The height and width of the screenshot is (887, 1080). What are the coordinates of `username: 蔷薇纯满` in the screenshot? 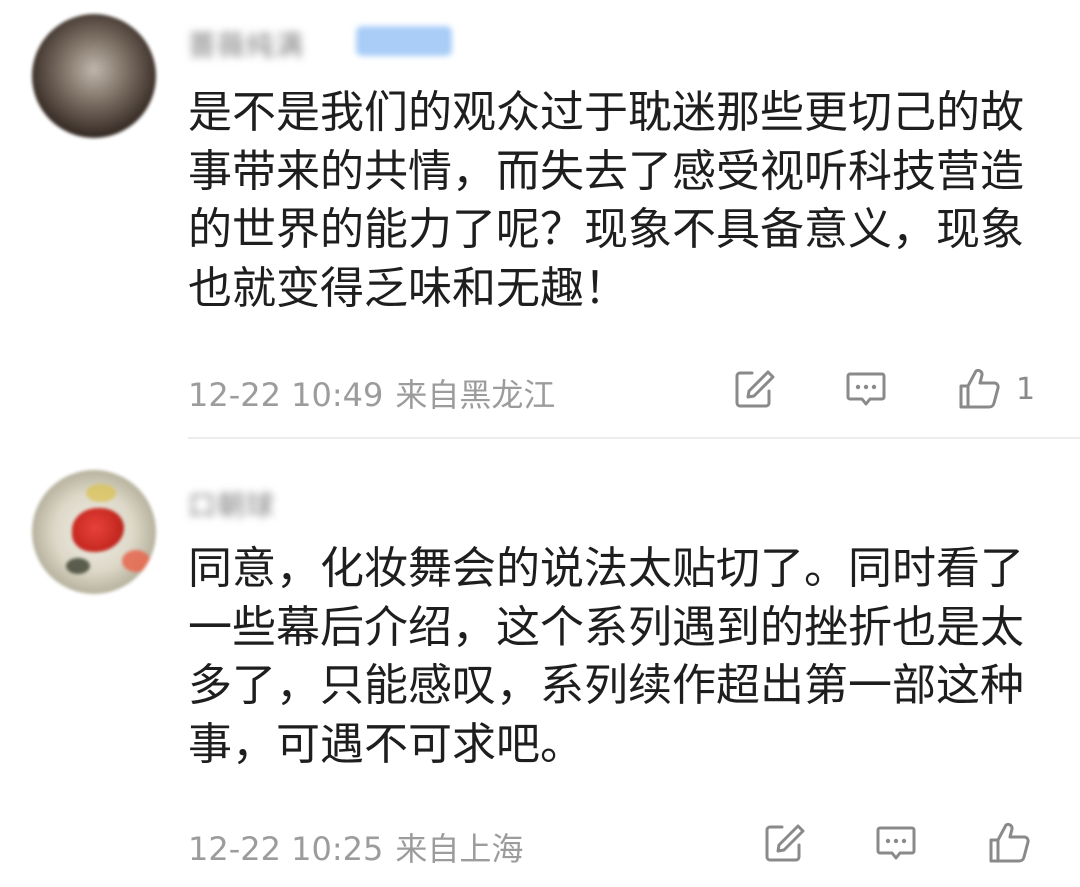 It's located at (246, 44).